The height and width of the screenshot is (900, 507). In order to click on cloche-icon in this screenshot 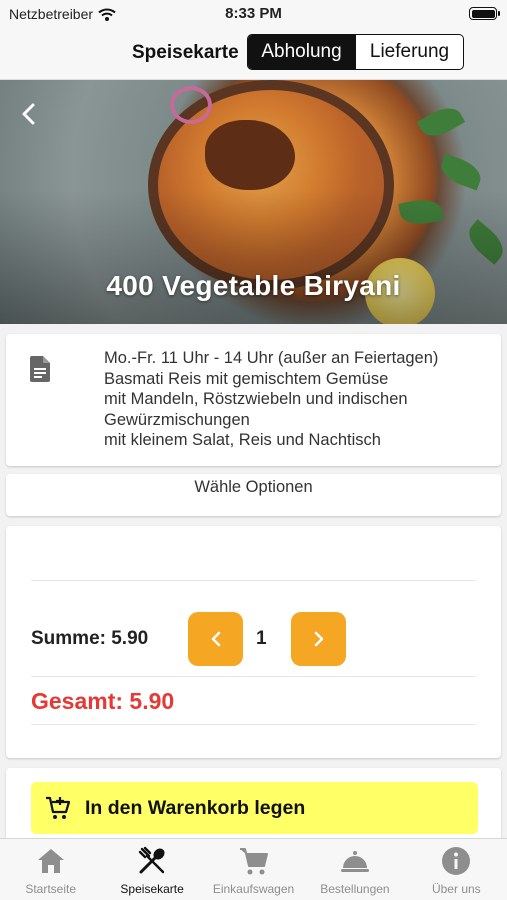, I will do `click(354, 861)`.